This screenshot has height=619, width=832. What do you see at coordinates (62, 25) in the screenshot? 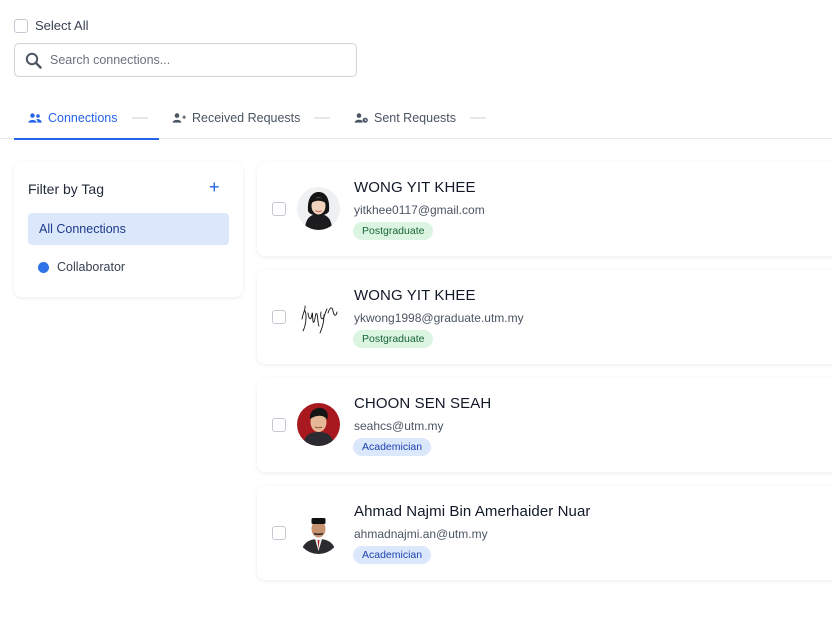
I see `select-all-label: Select All` at bounding box center [62, 25].